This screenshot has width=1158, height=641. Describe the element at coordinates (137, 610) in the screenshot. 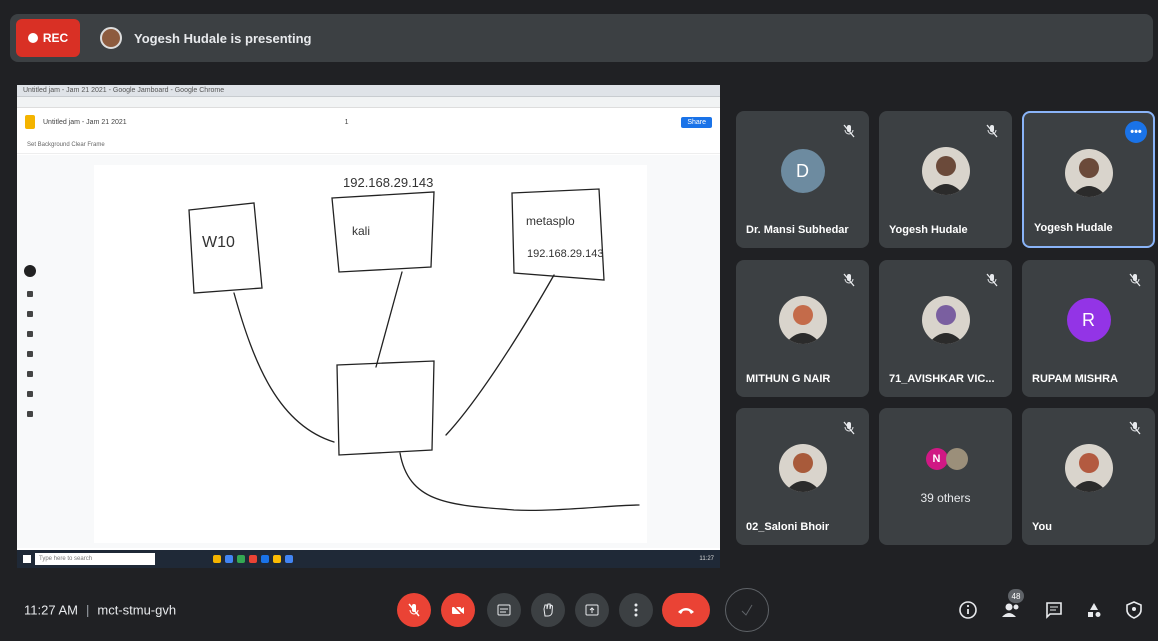

I see `meeting-code: mct-stmu-gvh` at that location.